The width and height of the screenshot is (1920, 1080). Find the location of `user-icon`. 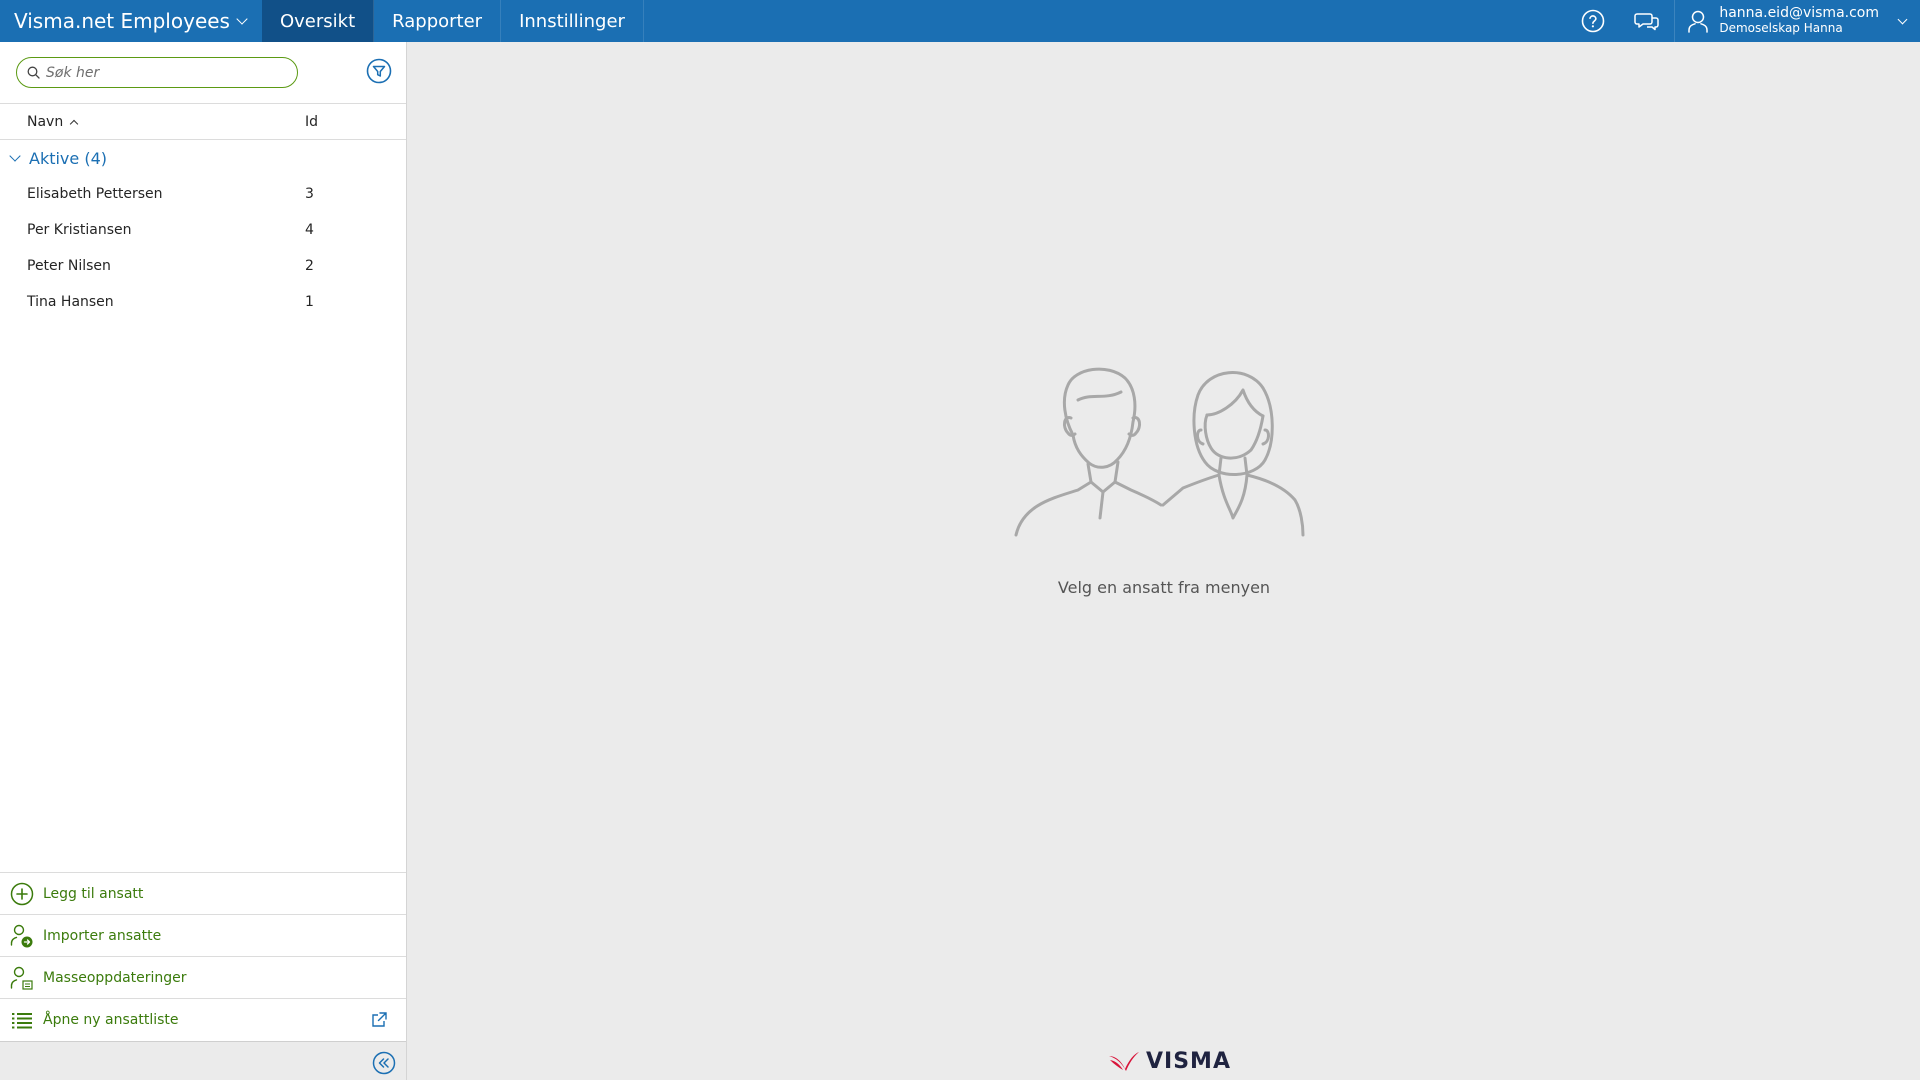

user-icon is located at coordinates (1698, 21).